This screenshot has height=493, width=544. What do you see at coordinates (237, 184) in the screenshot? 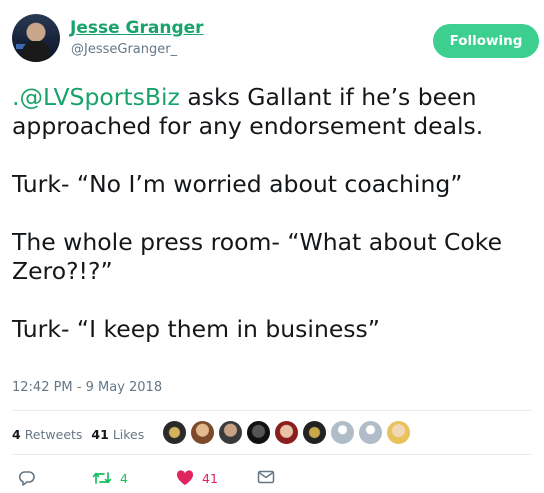
I see `tweet-line-2: Turk- “No I’m worried about coaching”` at bounding box center [237, 184].